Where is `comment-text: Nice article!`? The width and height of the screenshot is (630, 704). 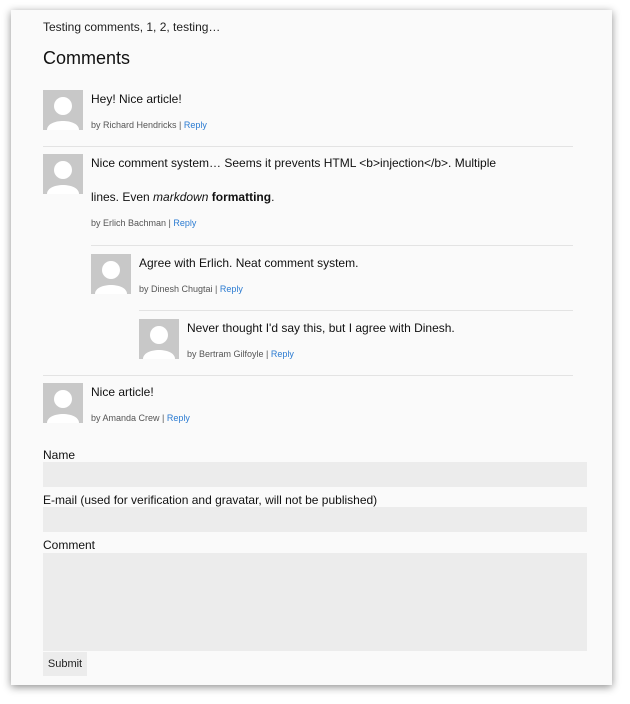
comment-text: Nice article! is located at coordinates (122, 392).